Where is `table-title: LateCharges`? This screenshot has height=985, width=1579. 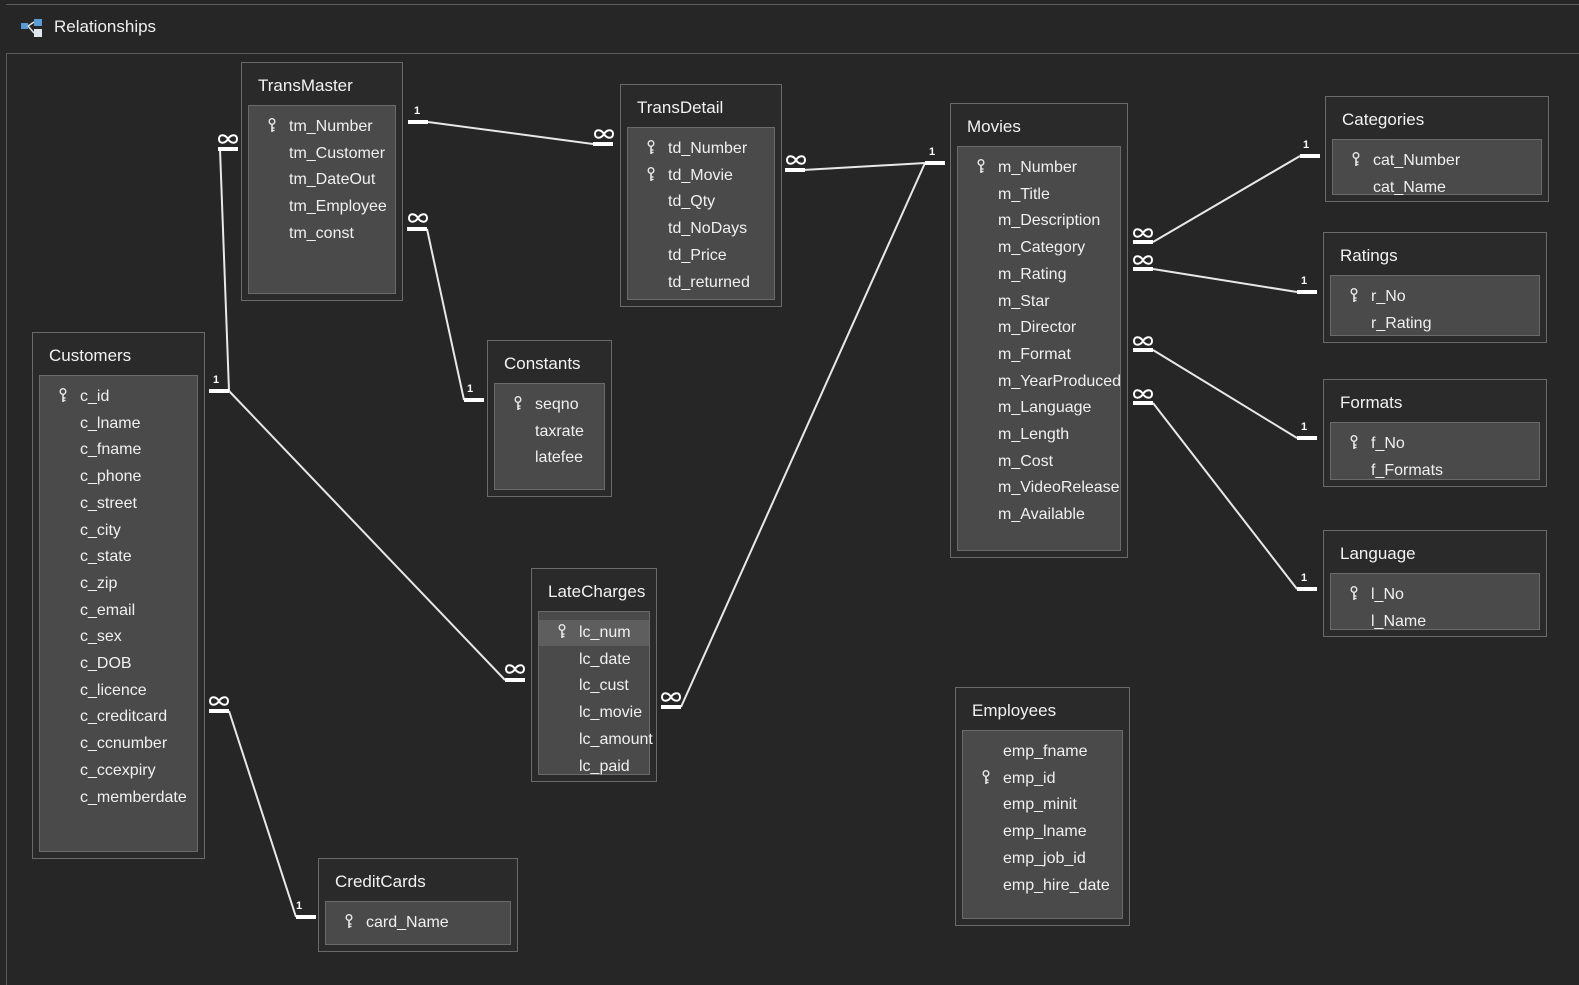
table-title: LateCharges is located at coordinates (594, 590).